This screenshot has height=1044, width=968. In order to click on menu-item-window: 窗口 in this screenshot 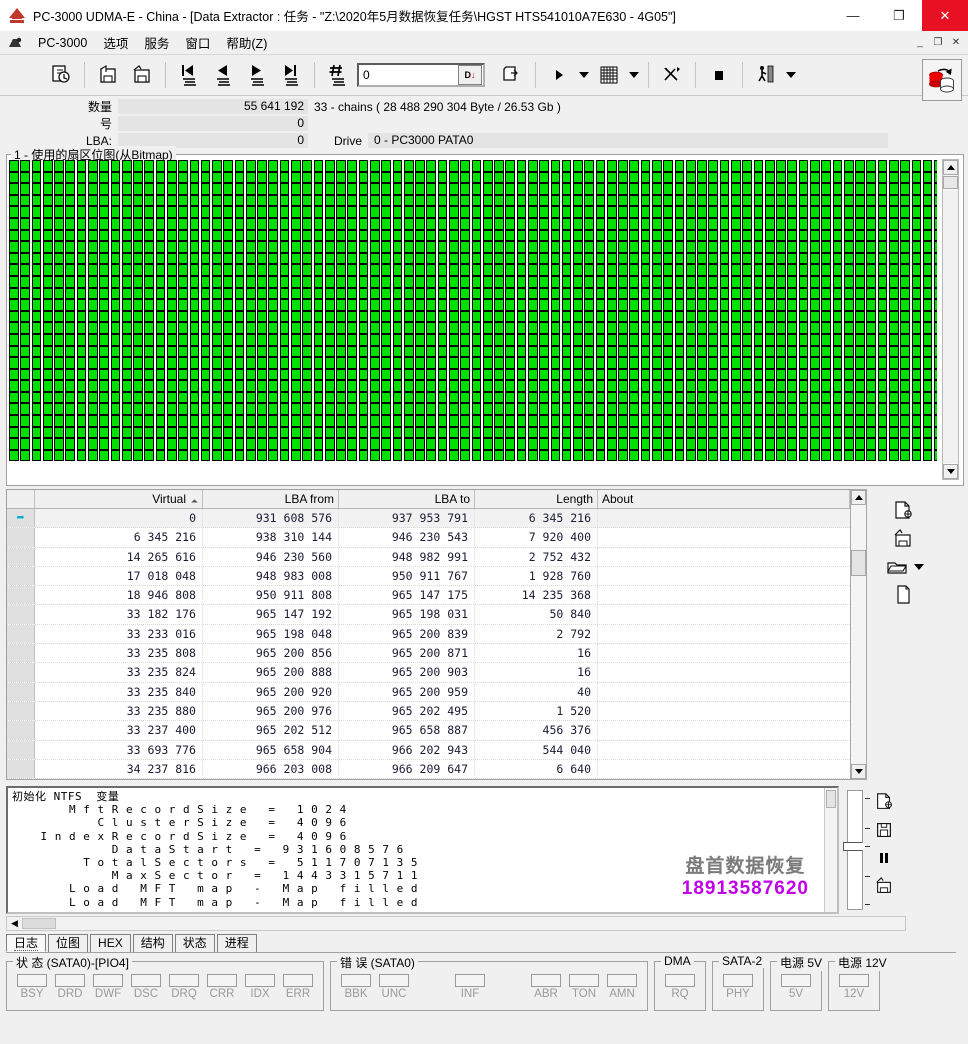, I will do `click(197, 42)`.